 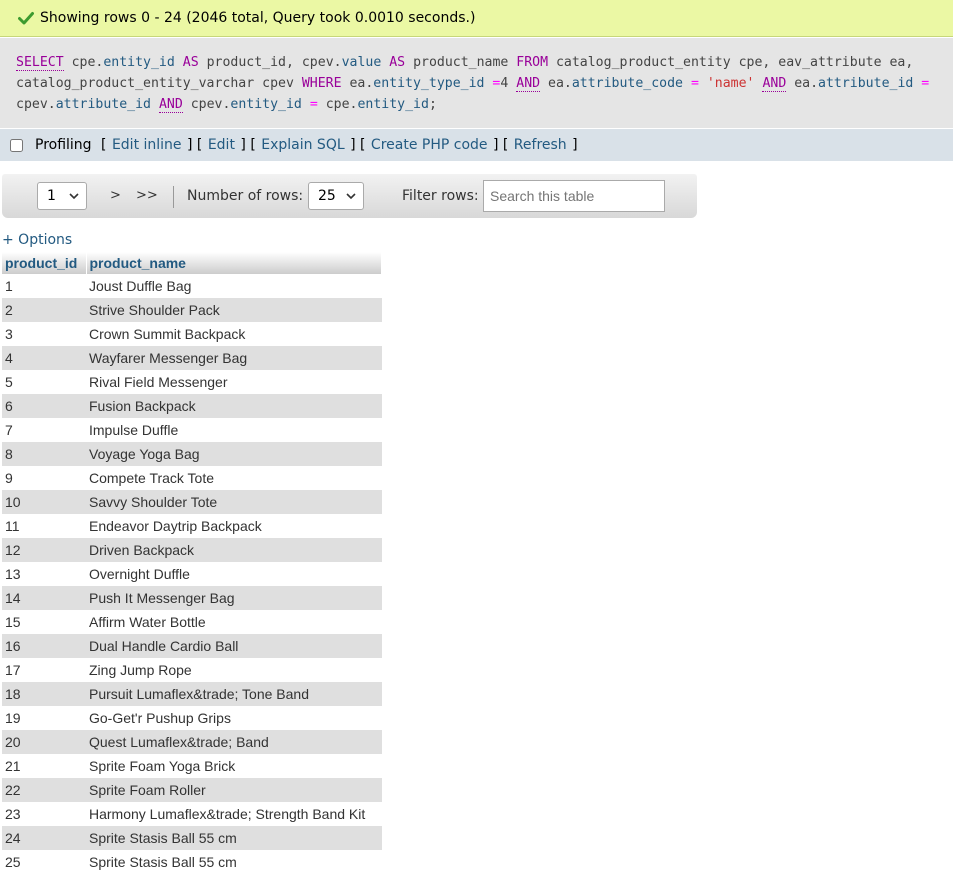 I want to click on checkmark-icon, so click(x=26, y=18).